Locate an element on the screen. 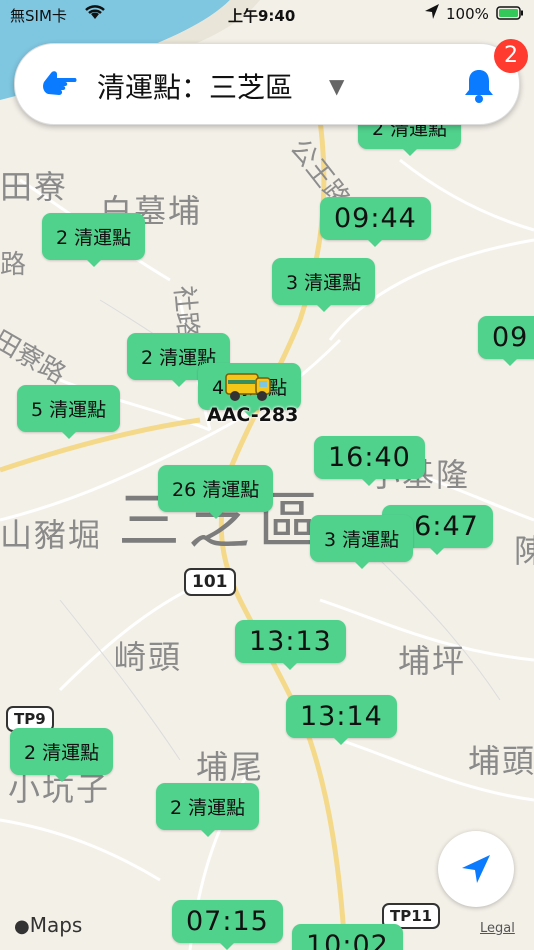 Image resolution: width=534 pixels, height=950 pixels. place-pu-wei: 埔尾 is located at coordinates (230, 767).